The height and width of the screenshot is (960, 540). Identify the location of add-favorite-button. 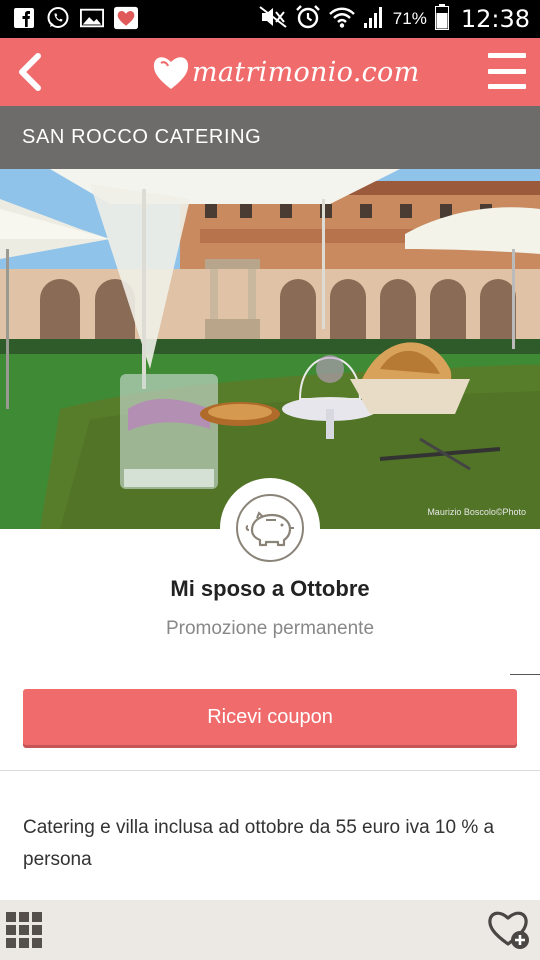
(509, 929).